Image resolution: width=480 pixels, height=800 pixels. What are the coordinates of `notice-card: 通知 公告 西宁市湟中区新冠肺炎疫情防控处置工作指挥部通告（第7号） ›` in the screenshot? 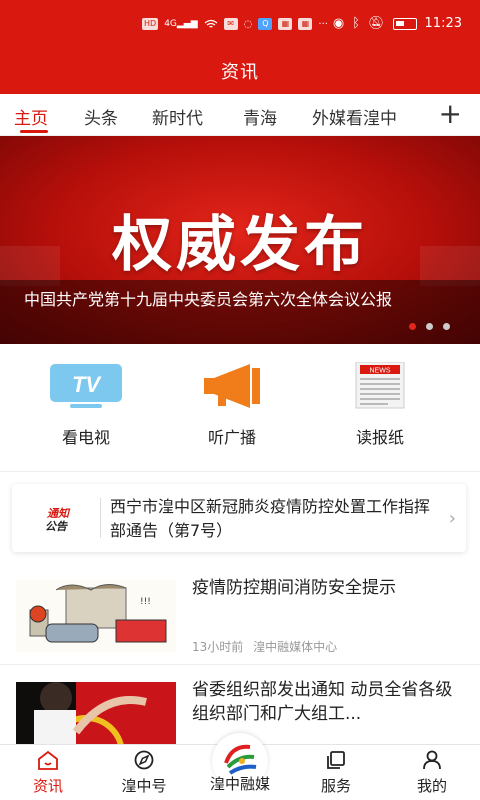 It's located at (239, 518).